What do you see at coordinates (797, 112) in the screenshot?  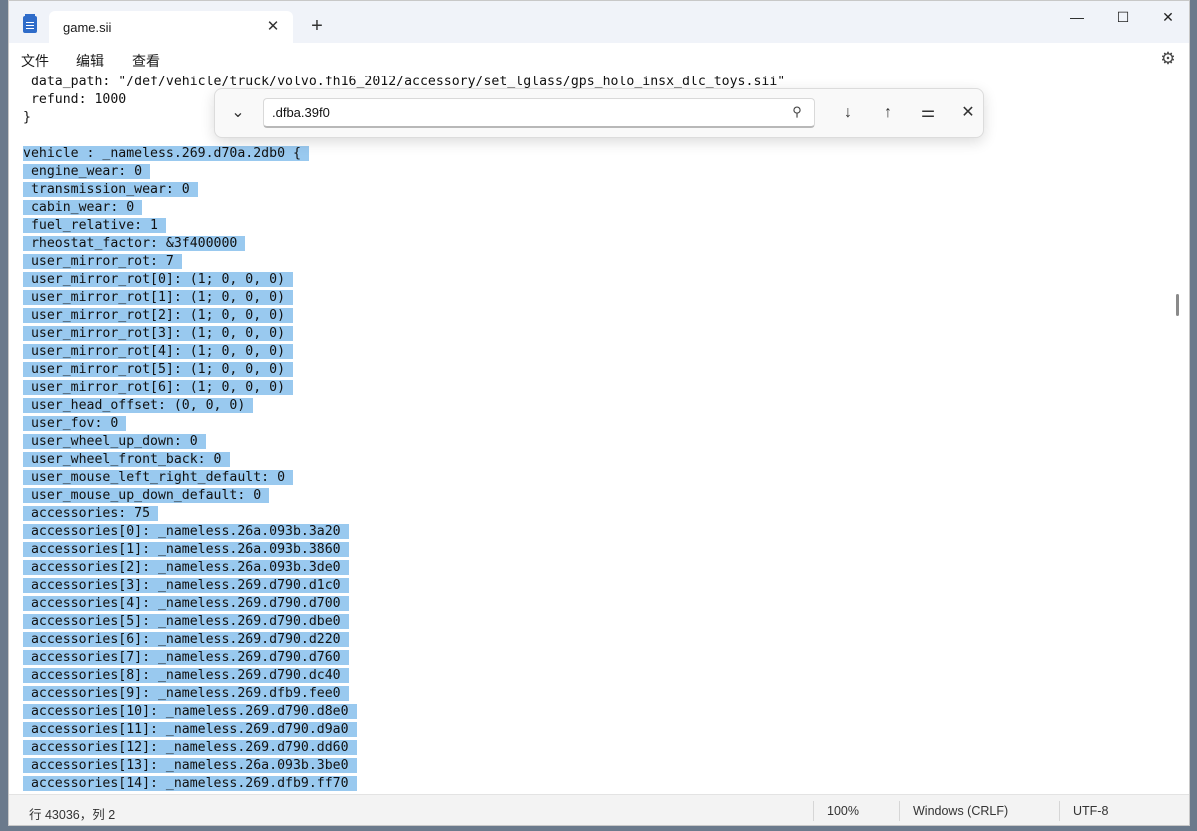 I see `search-icon: ⚲` at bounding box center [797, 112].